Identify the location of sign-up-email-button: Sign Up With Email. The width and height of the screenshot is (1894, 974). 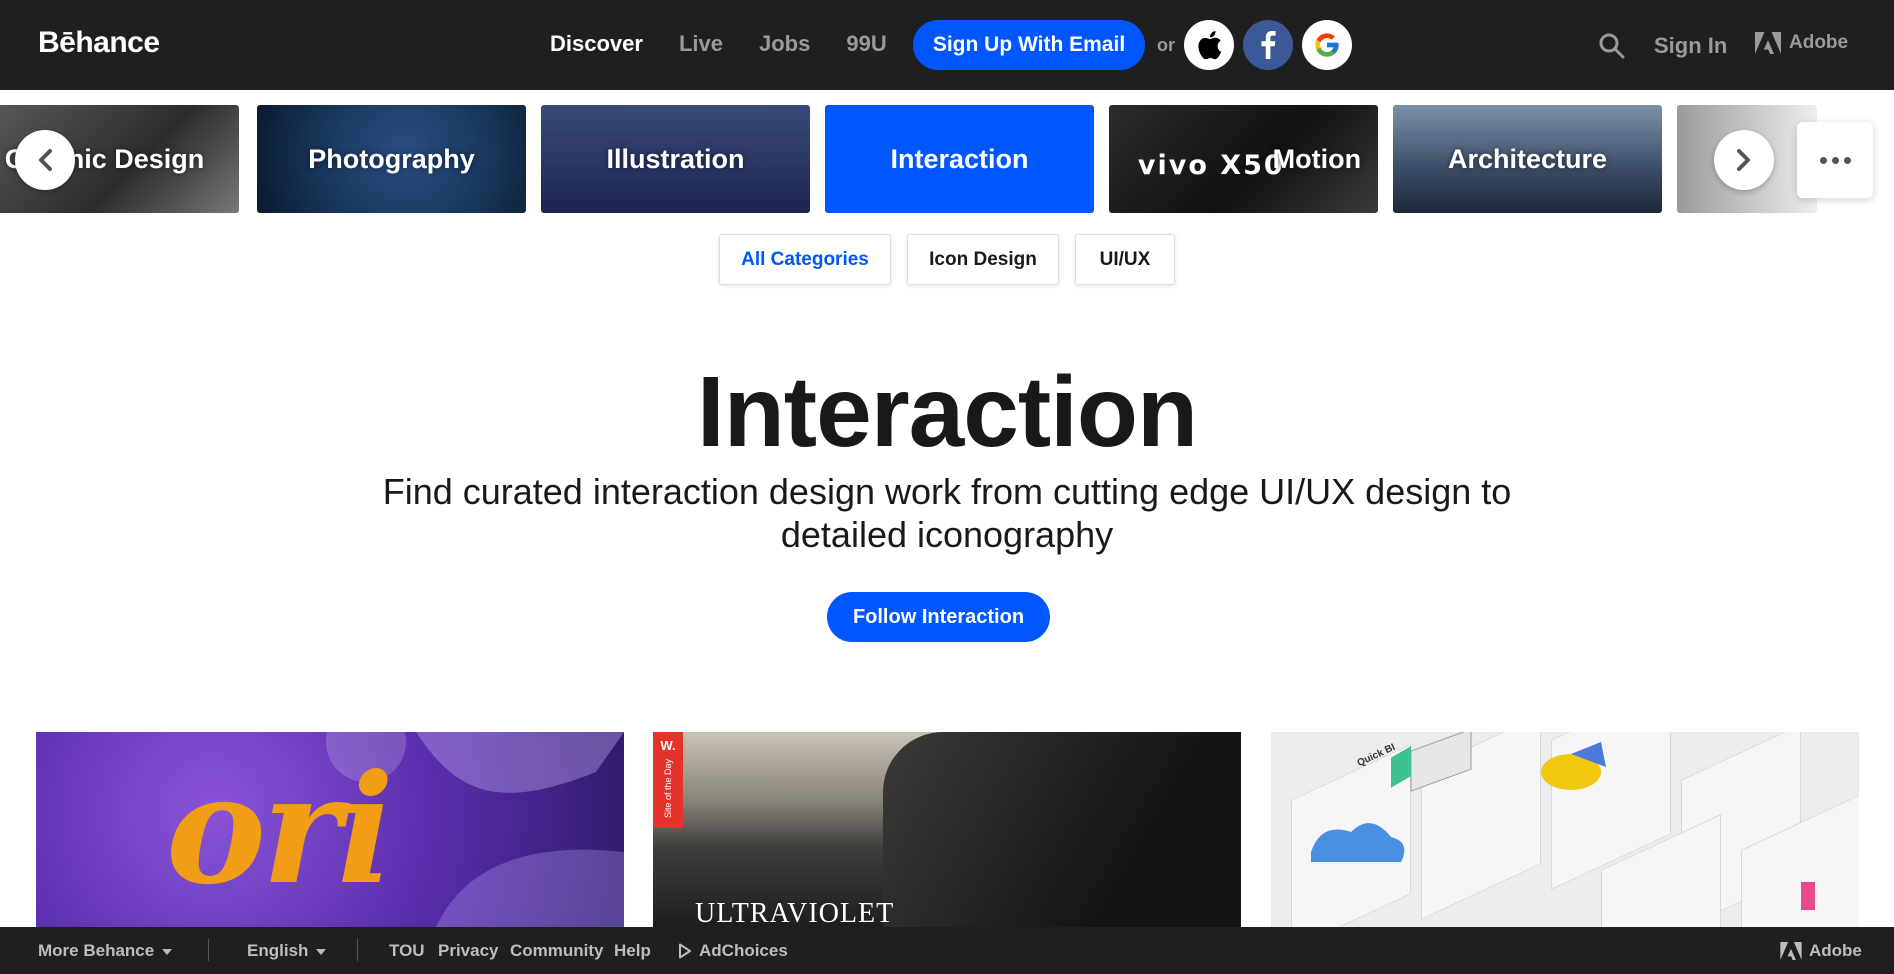
(1029, 45).